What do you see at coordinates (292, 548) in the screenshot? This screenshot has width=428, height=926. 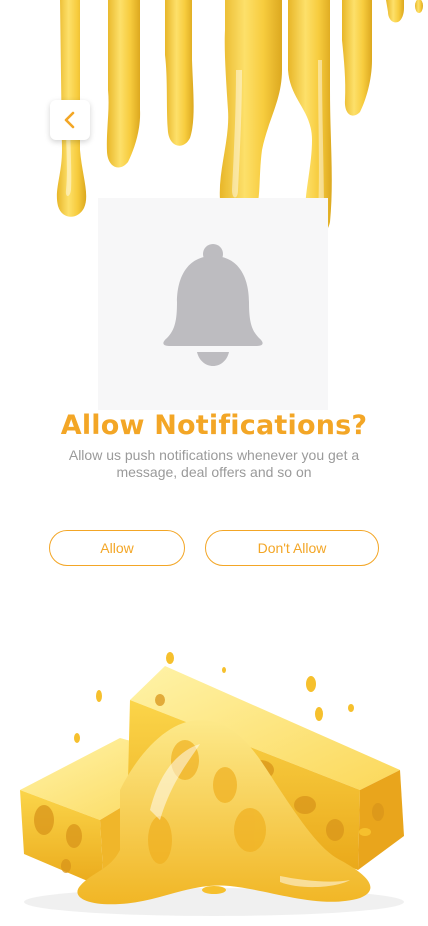 I see `dont-allow-button: Don't Allow` at bounding box center [292, 548].